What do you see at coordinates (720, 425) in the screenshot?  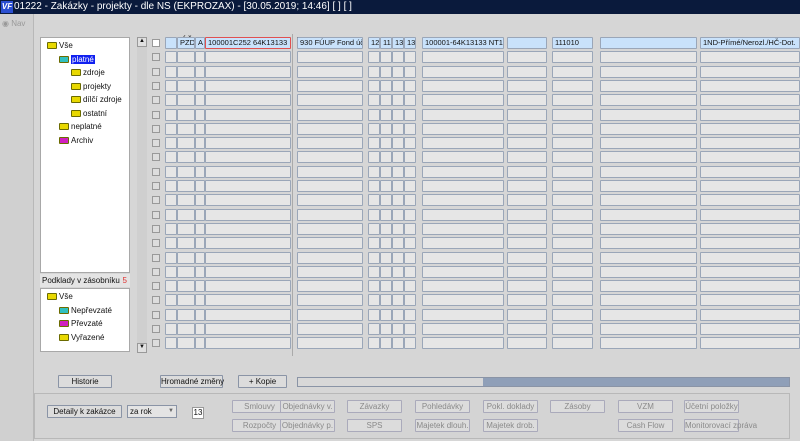 I see `action-button: Monitorovací zpráva` at bounding box center [720, 425].